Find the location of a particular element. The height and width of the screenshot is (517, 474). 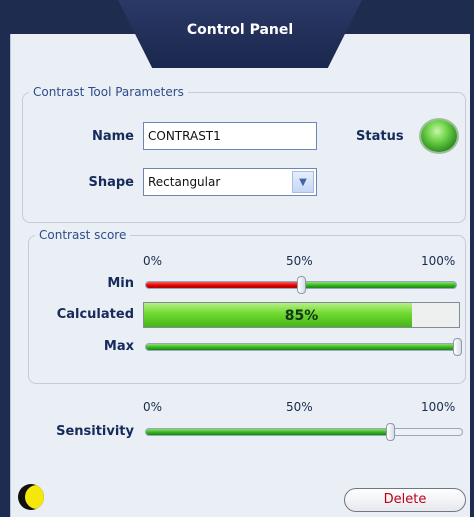

parameters-legend: Contrast Tool Parameters is located at coordinates (108, 92).